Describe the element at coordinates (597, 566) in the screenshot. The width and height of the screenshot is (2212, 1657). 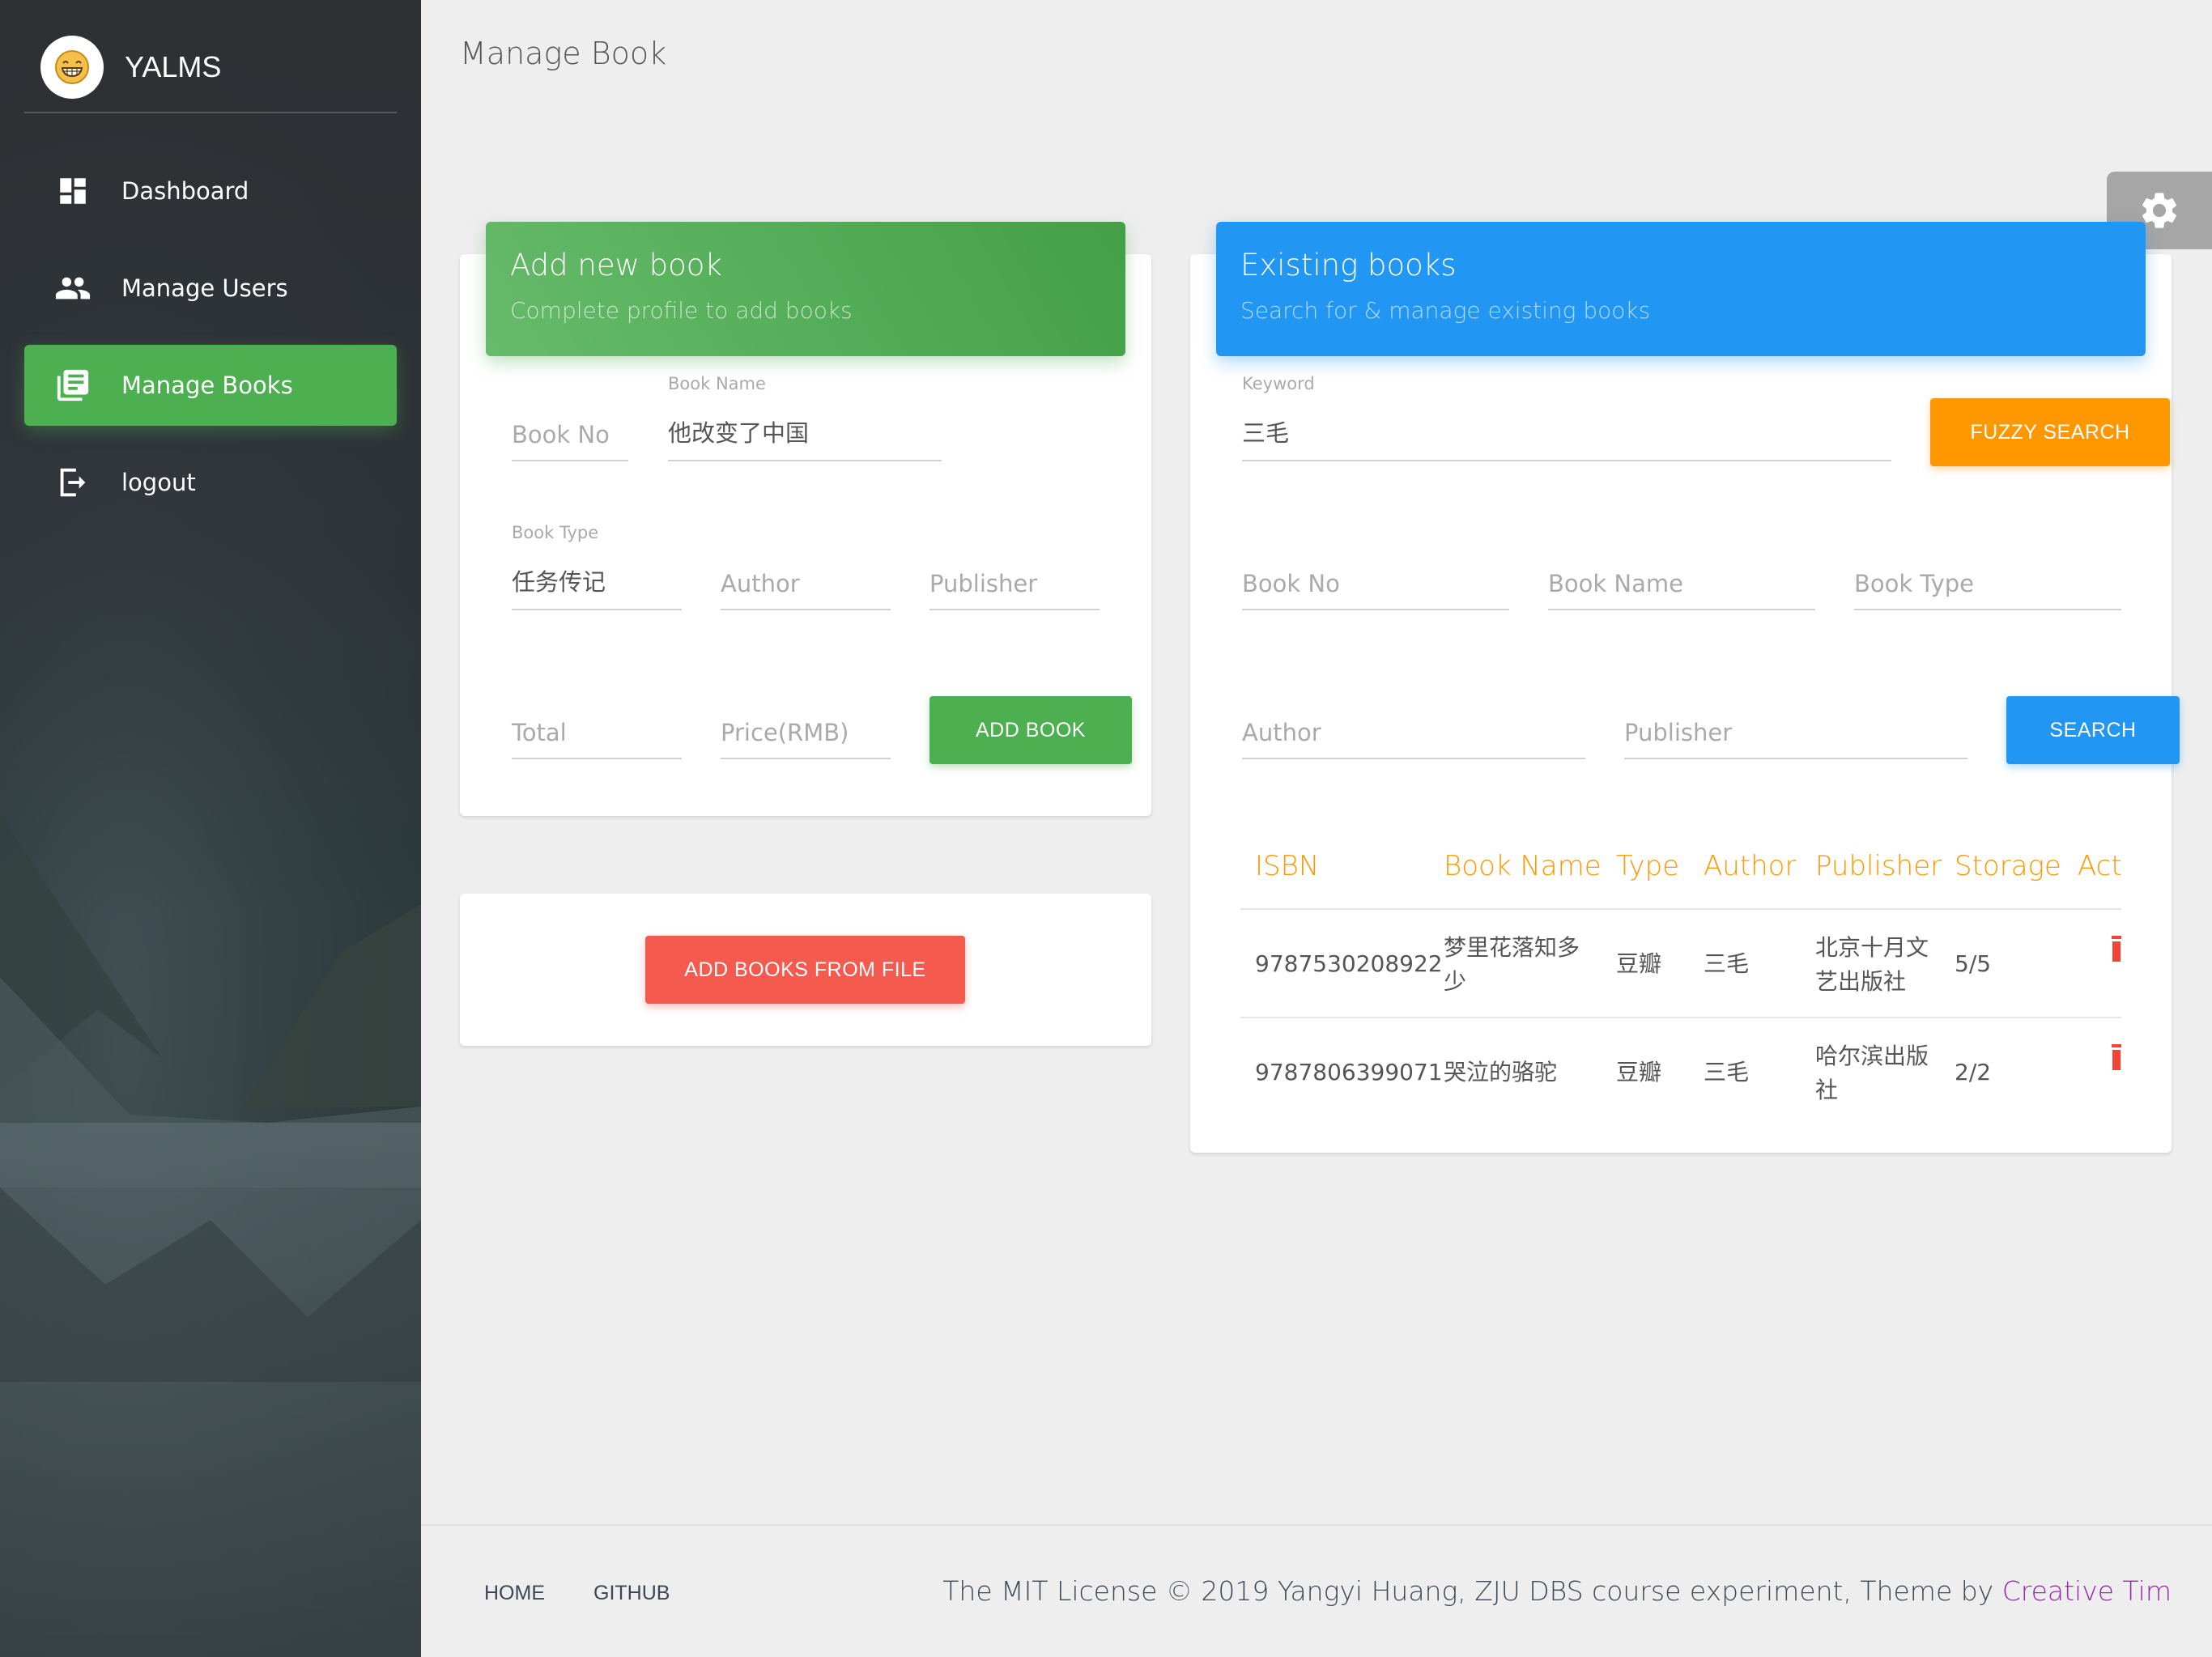
I see `book-type-field: Book Type 任务传记` at that location.